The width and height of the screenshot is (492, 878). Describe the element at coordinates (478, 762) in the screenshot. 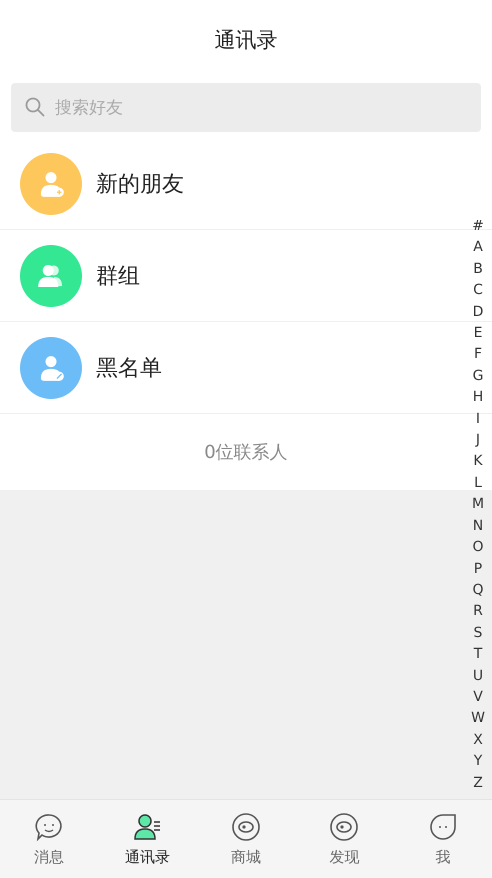

I see `index-letter: Y` at that location.